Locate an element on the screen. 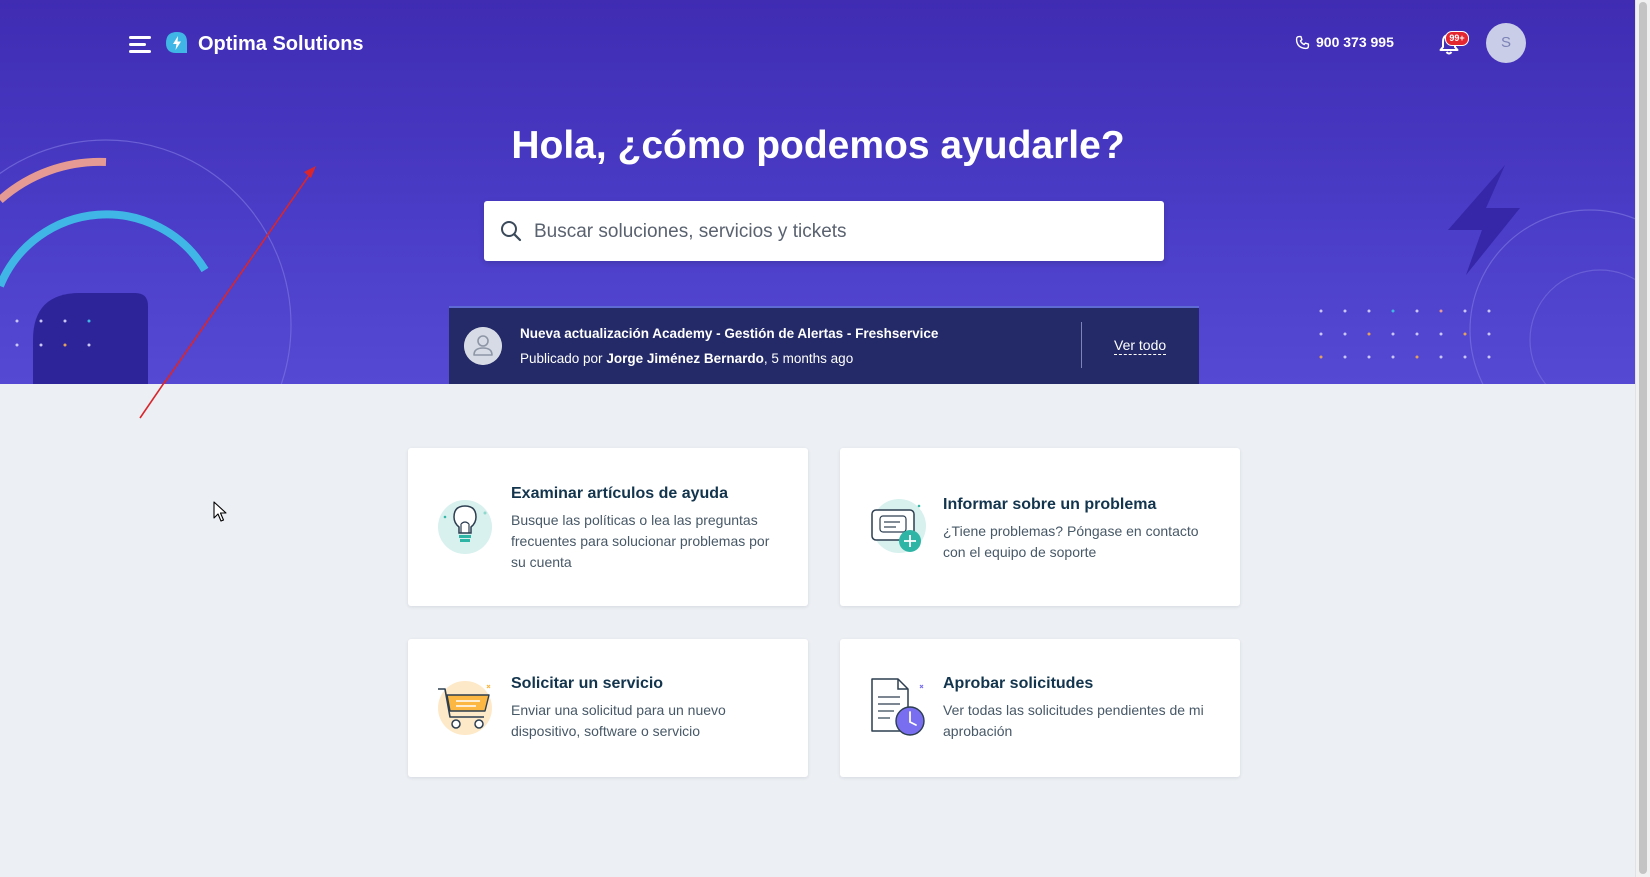 The image size is (1650, 877). card-title: Examinar artículos de ayuda is located at coordinates (619, 493).